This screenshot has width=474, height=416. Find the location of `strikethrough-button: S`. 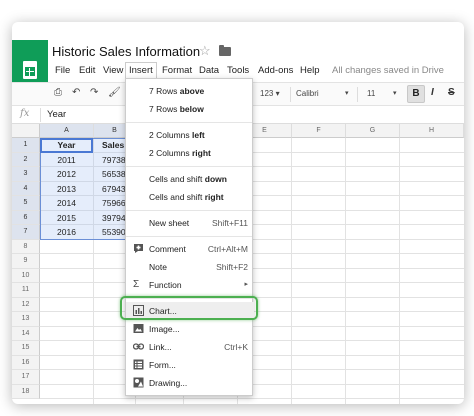

strikethrough-button: S is located at coordinates (451, 92).